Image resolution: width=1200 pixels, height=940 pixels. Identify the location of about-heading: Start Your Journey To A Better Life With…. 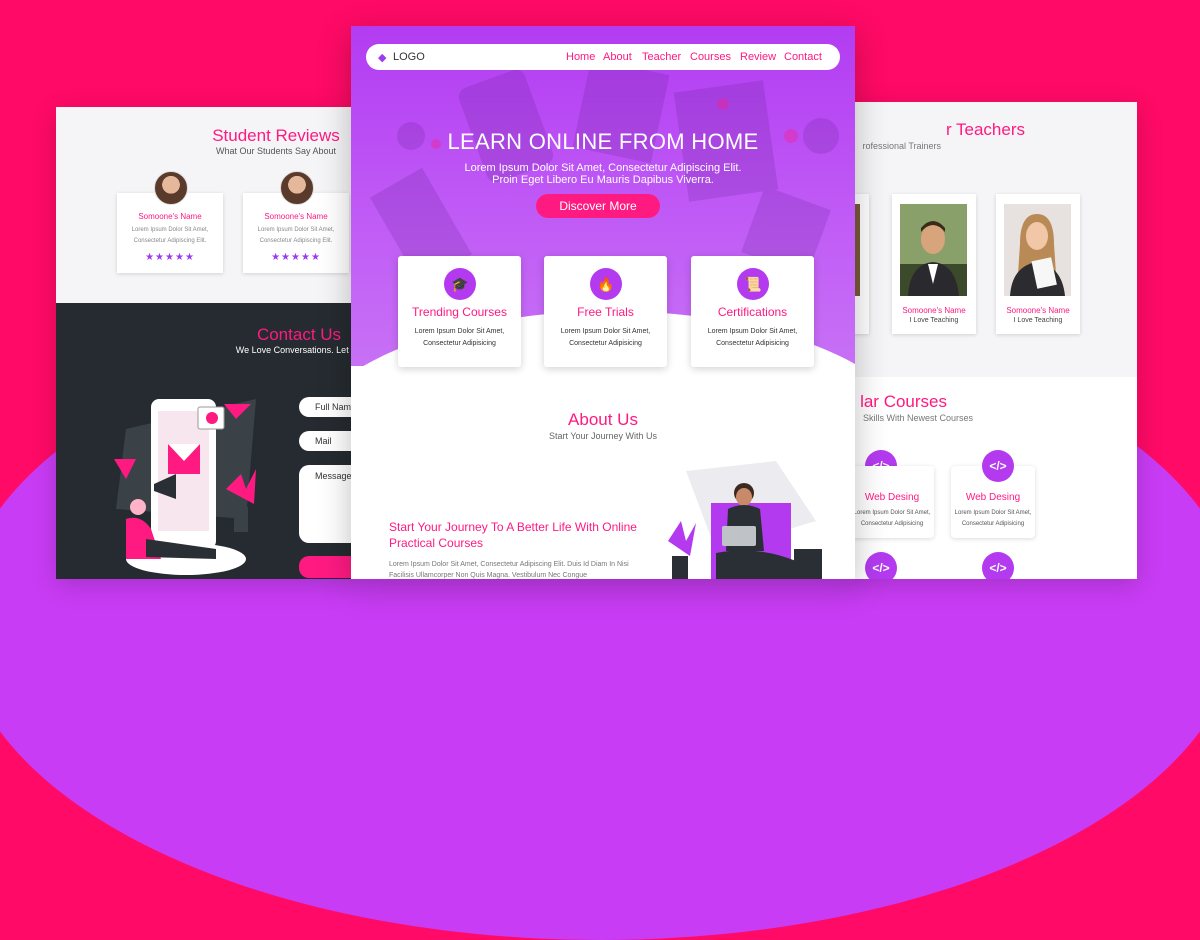
(513, 535).